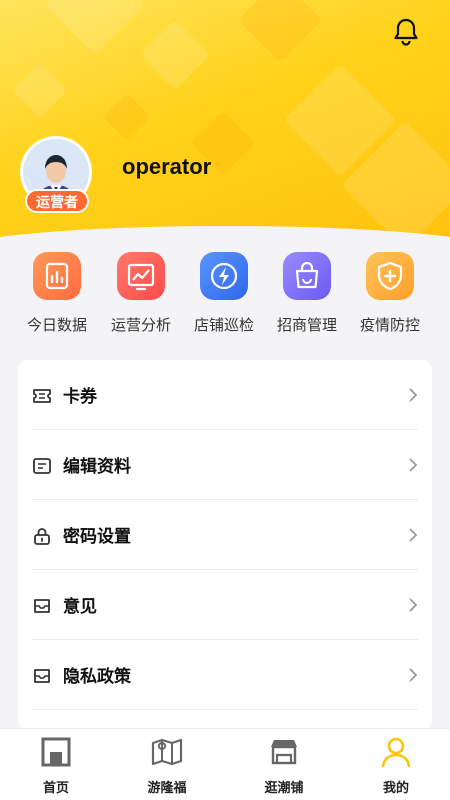  What do you see at coordinates (167, 166) in the screenshot?
I see `username: operator` at bounding box center [167, 166].